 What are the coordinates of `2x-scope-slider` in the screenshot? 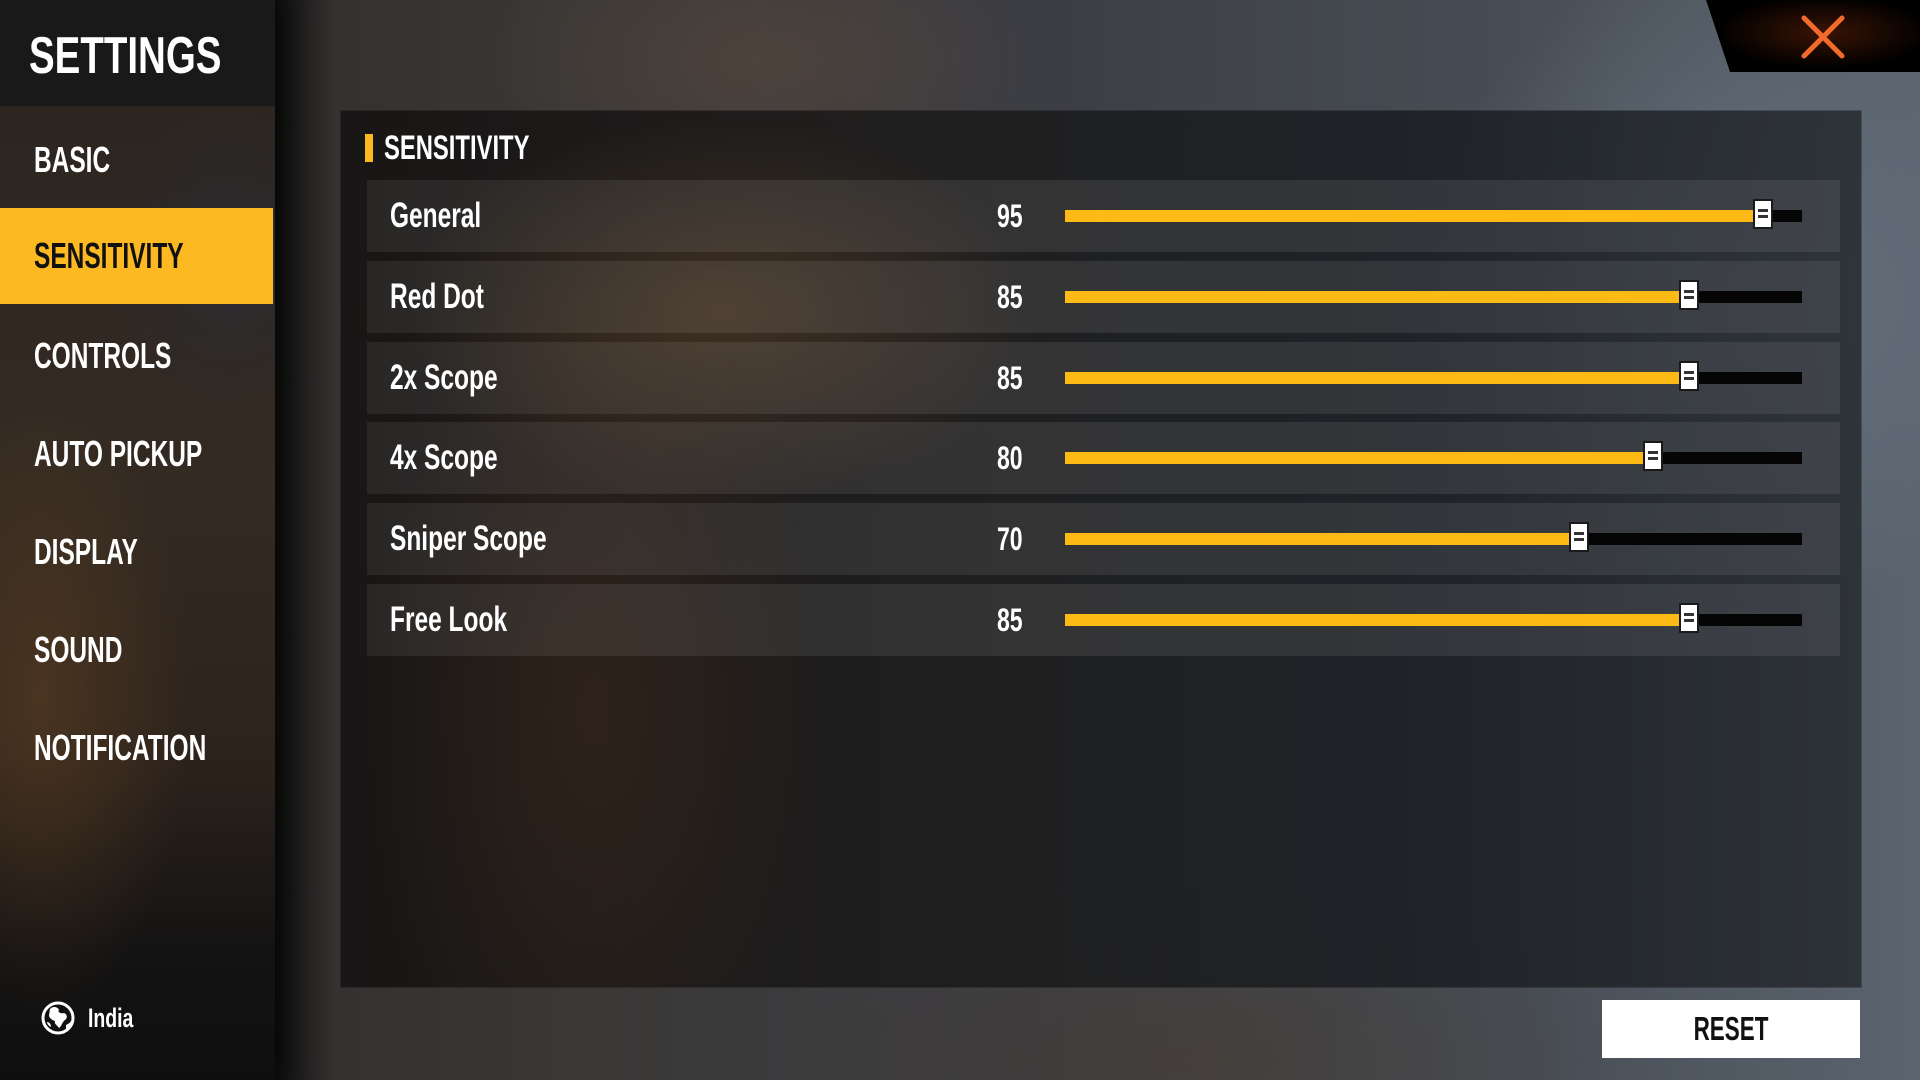 It's located at (1433, 376).